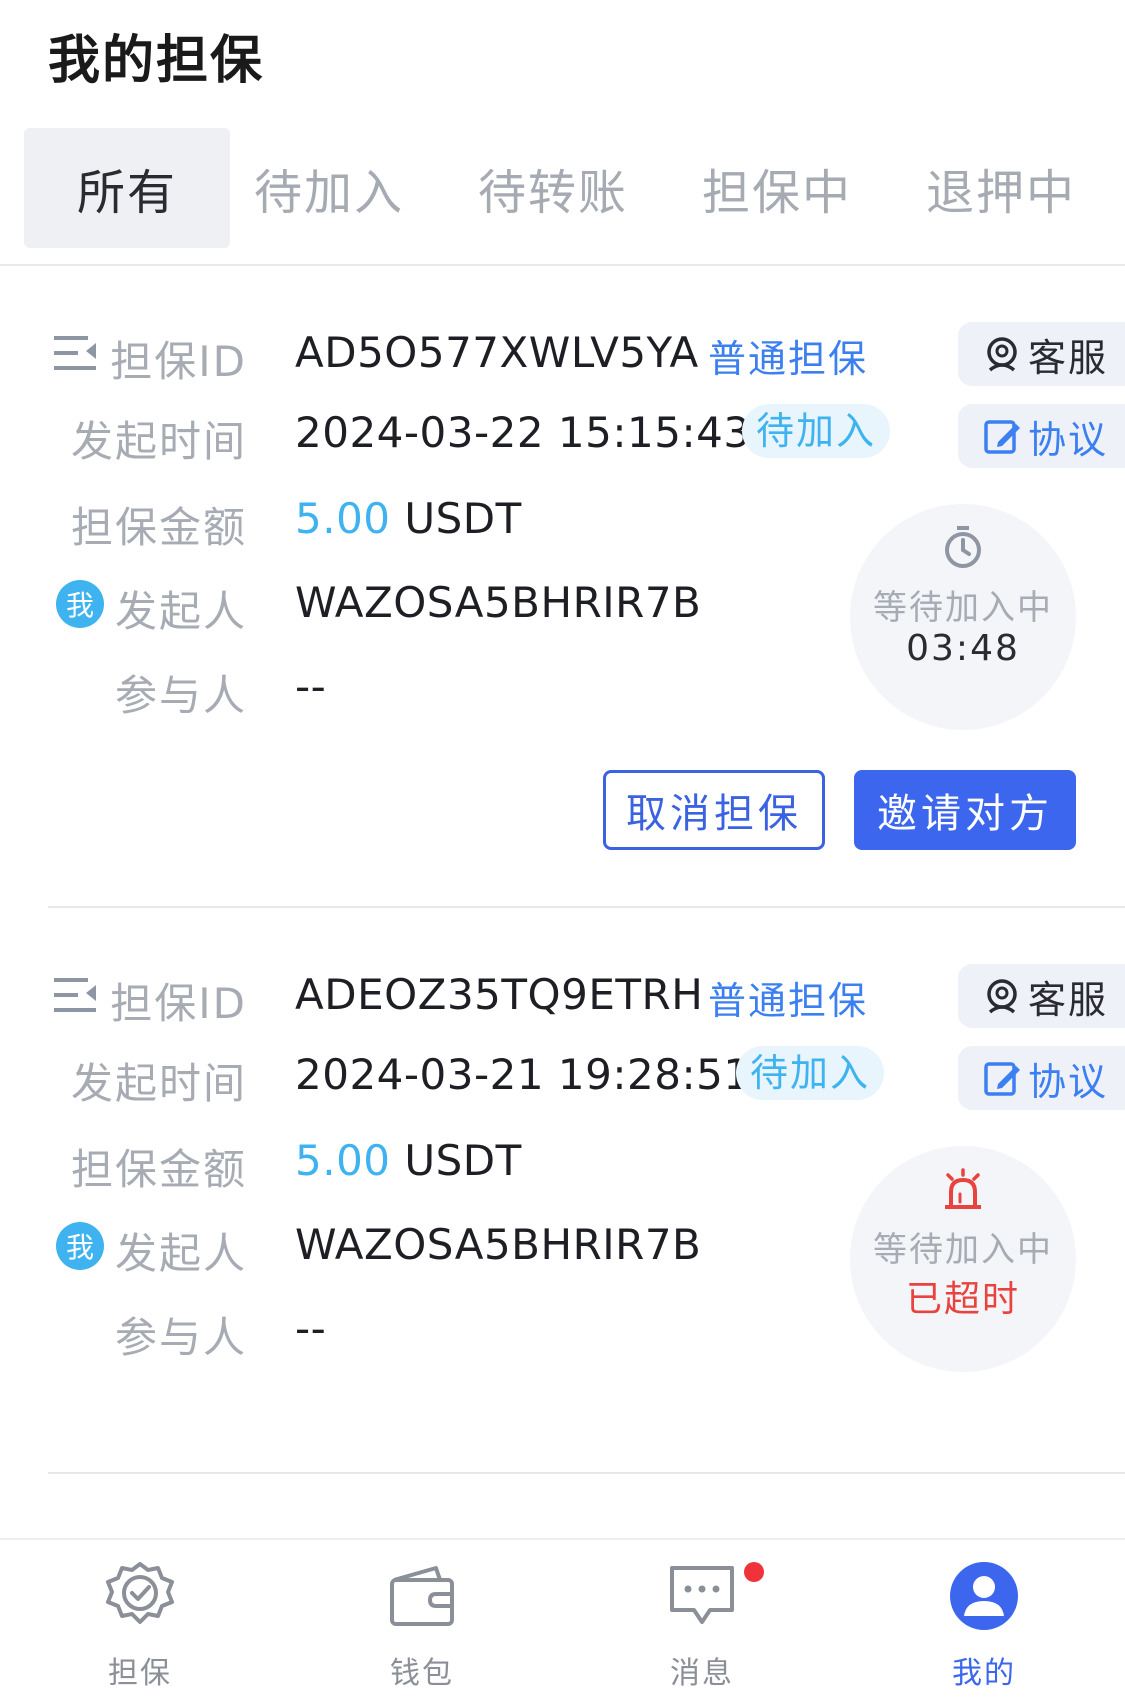  What do you see at coordinates (754, 1572) in the screenshot?
I see `unread-dot` at bounding box center [754, 1572].